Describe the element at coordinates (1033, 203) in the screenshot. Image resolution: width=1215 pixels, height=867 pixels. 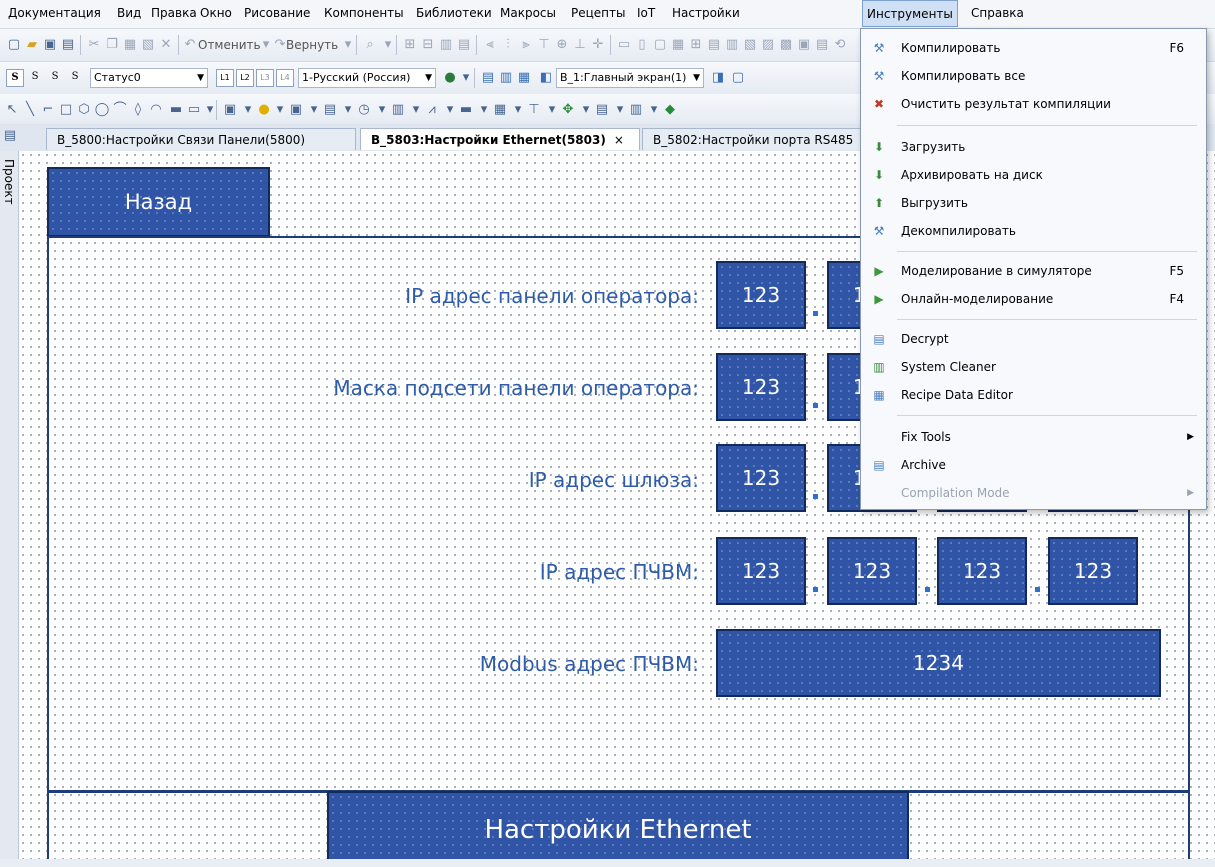
I see `menu-item-upload: ⬆ Выгрузить` at that location.